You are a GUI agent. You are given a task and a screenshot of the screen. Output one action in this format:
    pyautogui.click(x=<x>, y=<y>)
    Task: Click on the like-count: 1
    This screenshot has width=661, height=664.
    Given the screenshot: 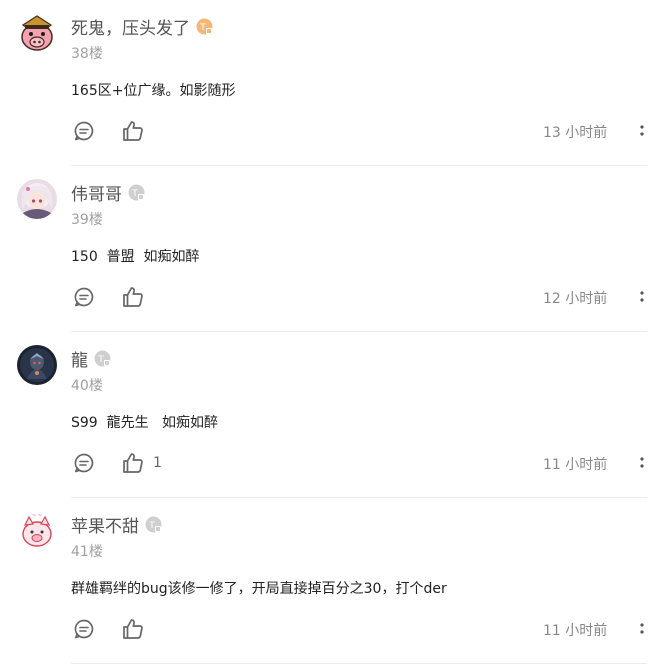 What is the action you would take?
    pyautogui.click(x=157, y=463)
    